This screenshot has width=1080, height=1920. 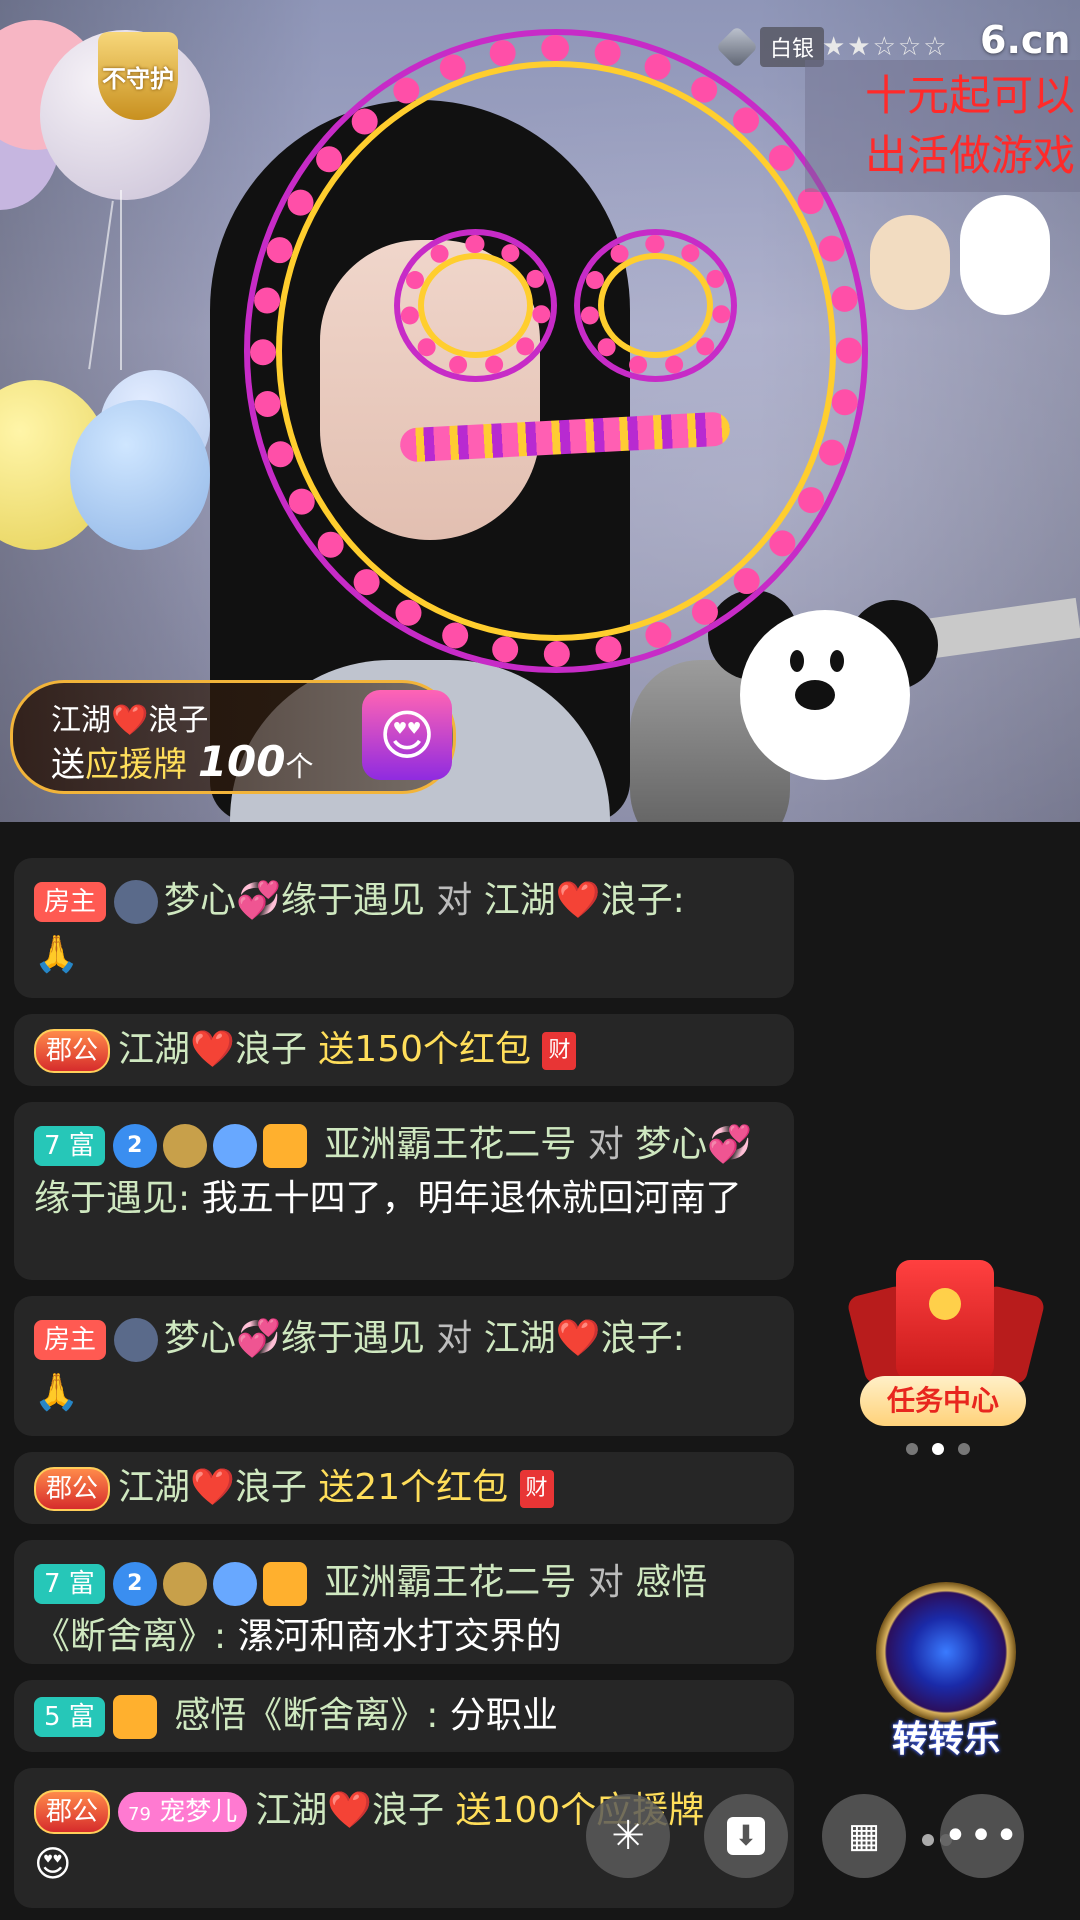 I want to click on bear-bunny-sticker, so click(x=970, y=270).